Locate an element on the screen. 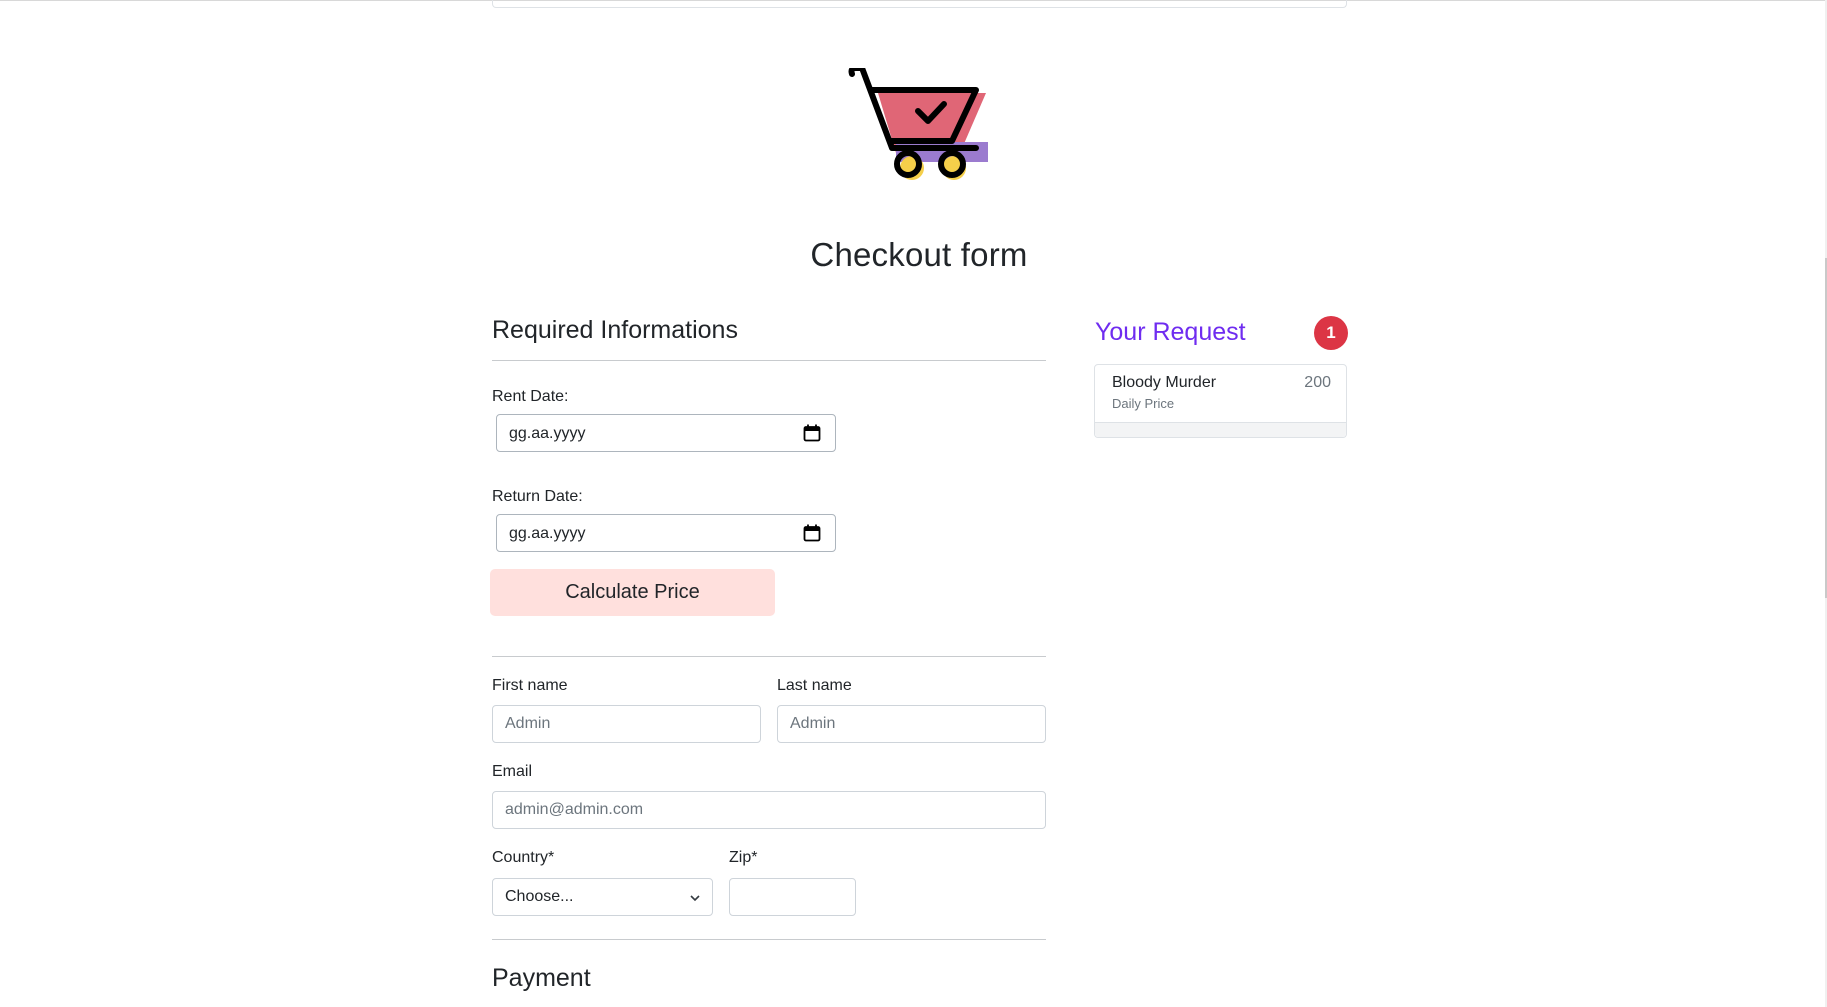 This screenshot has width=1827, height=1007. rent-date-input: gg.aa.yyyy is located at coordinates (666, 433).